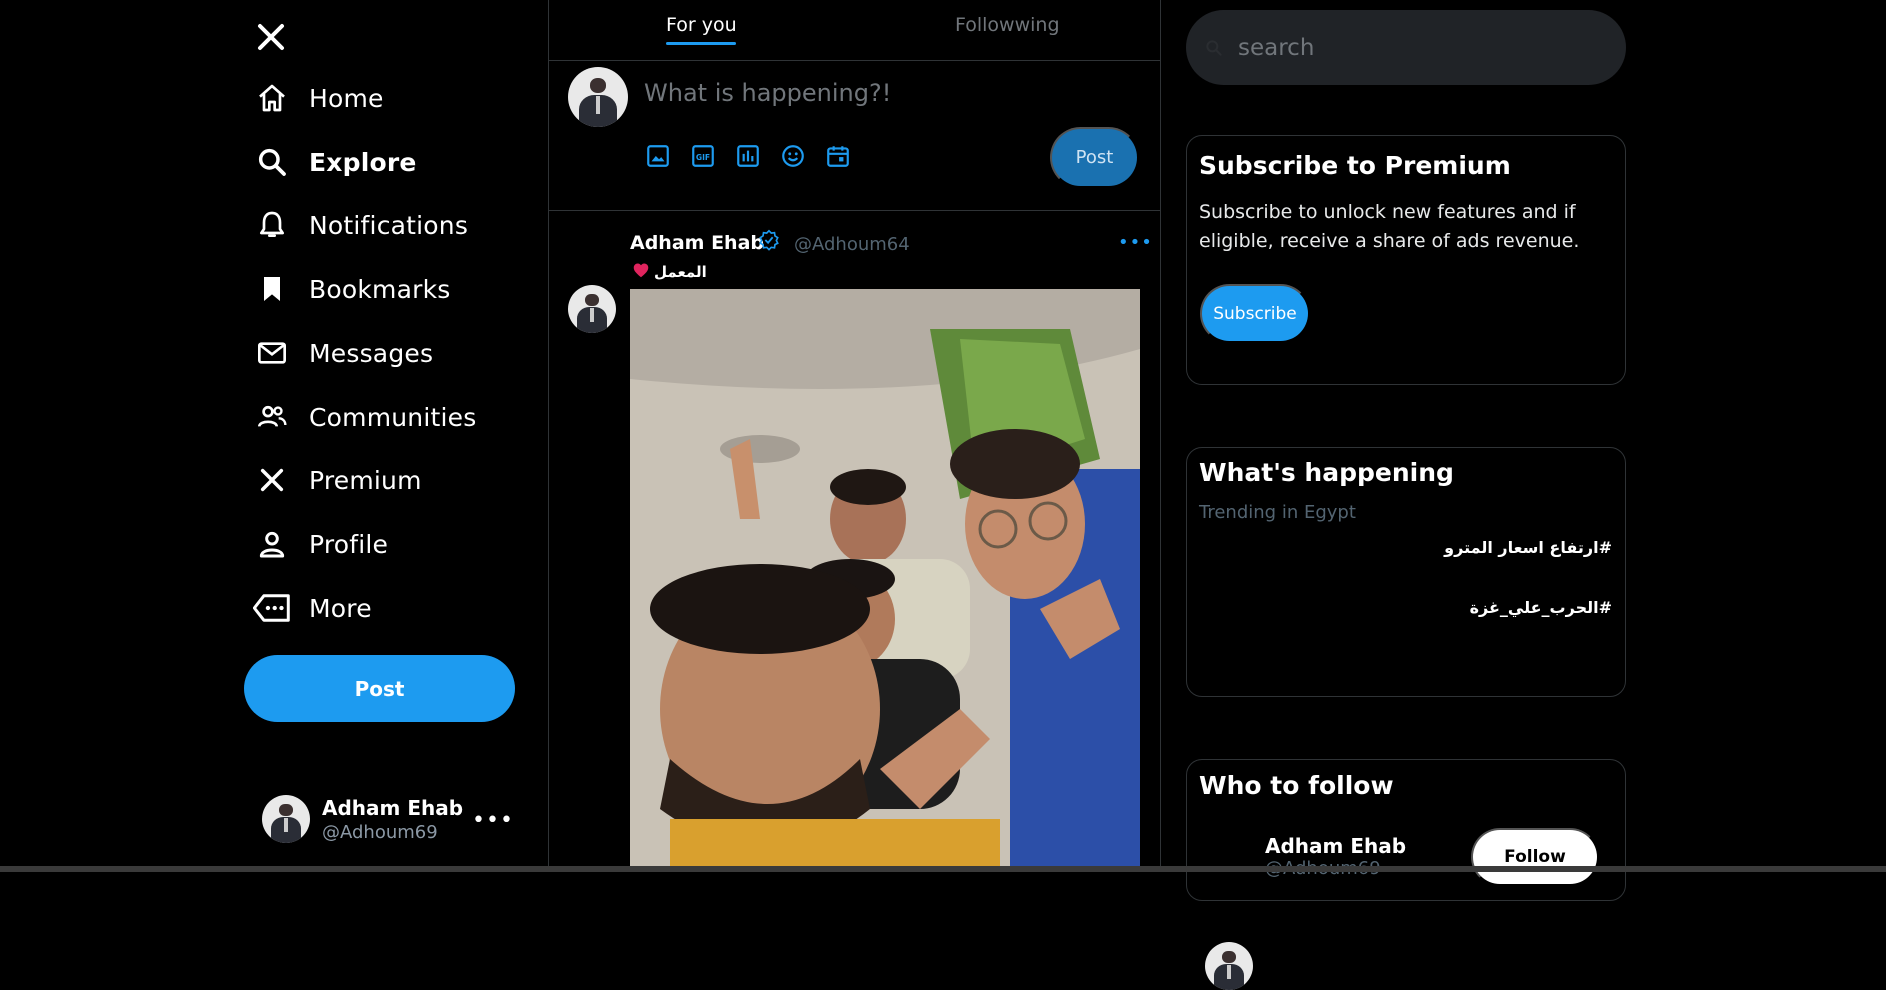 This screenshot has height=990, width=1886. I want to click on account-switcher: Adham Ehab @Adhoum69, so click(362, 819).